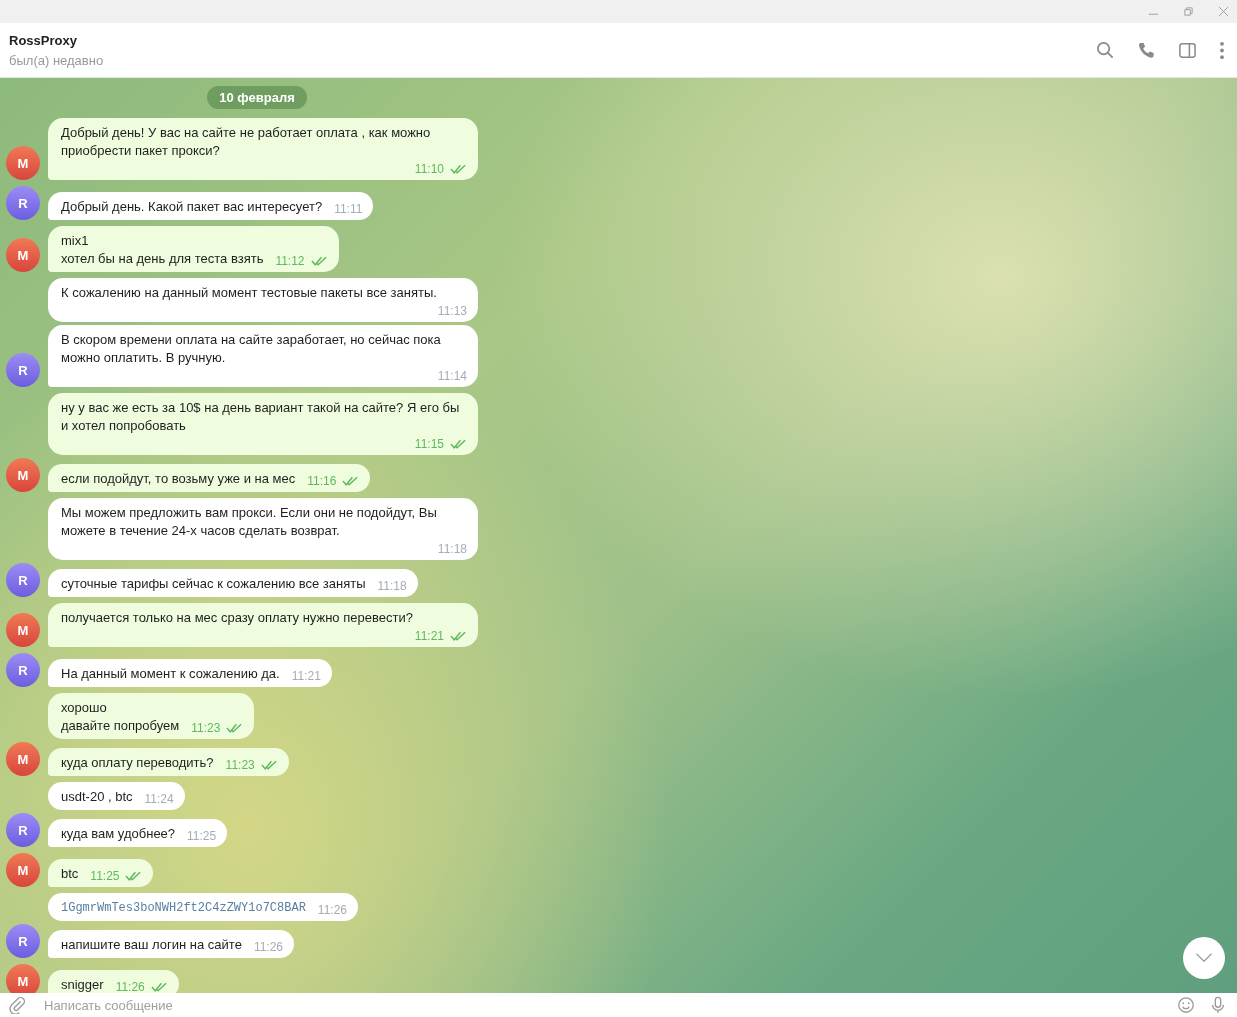 The width and height of the screenshot is (1237, 1017). I want to click on message-text: если подойдут, то возьму уже и на мес, so click(178, 479).